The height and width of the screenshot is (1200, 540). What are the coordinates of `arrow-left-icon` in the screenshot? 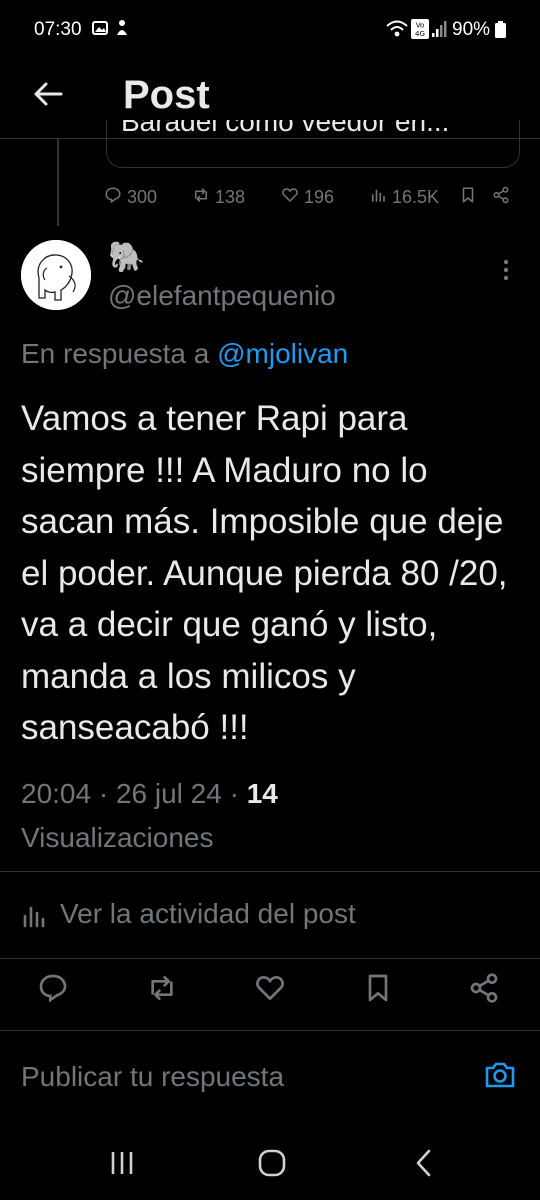 It's located at (48, 96).